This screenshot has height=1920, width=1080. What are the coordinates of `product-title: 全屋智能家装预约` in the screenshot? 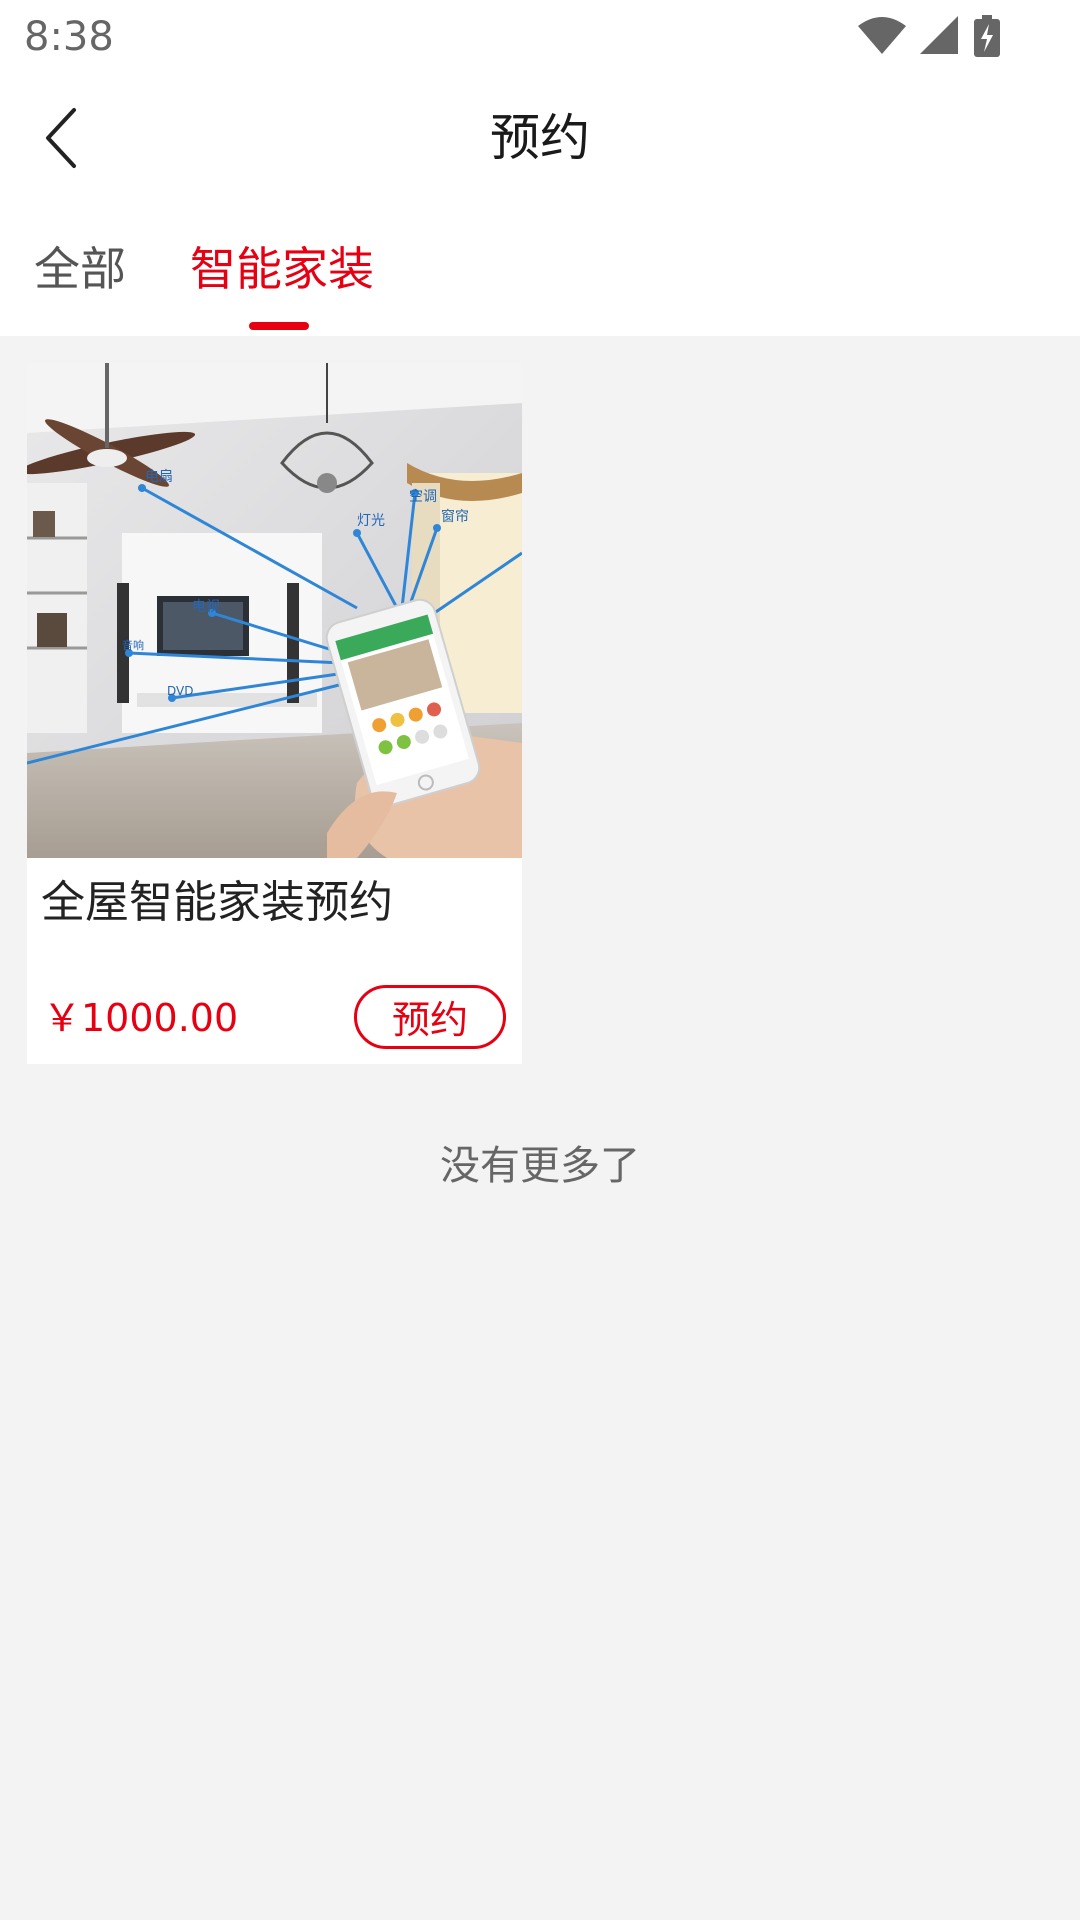 It's located at (217, 902).